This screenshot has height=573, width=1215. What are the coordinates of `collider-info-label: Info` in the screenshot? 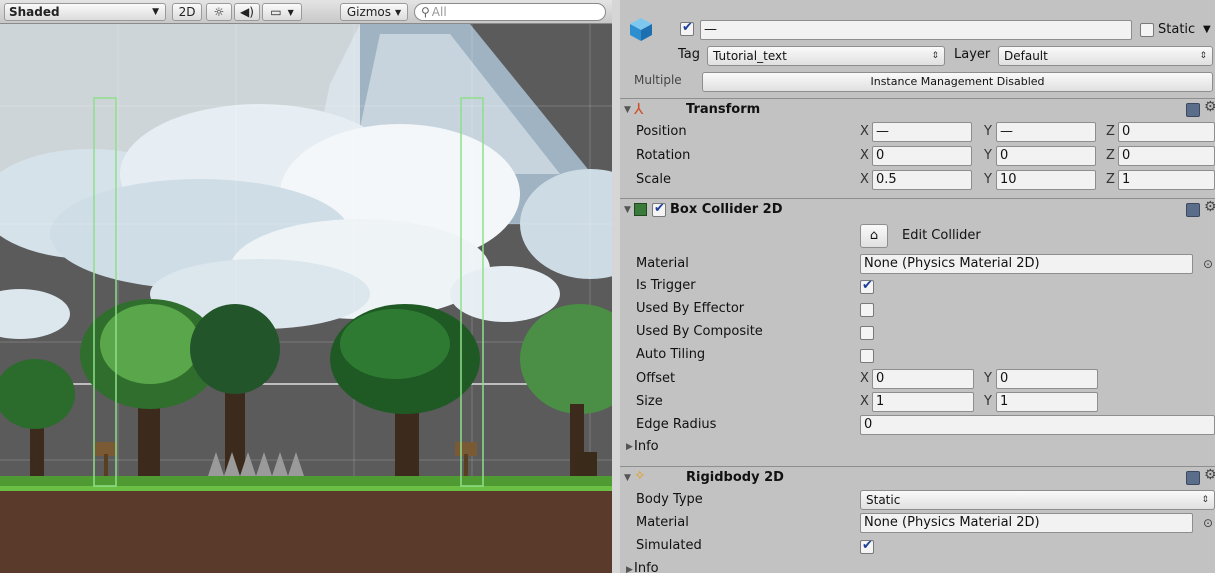 It's located at (646, 447).